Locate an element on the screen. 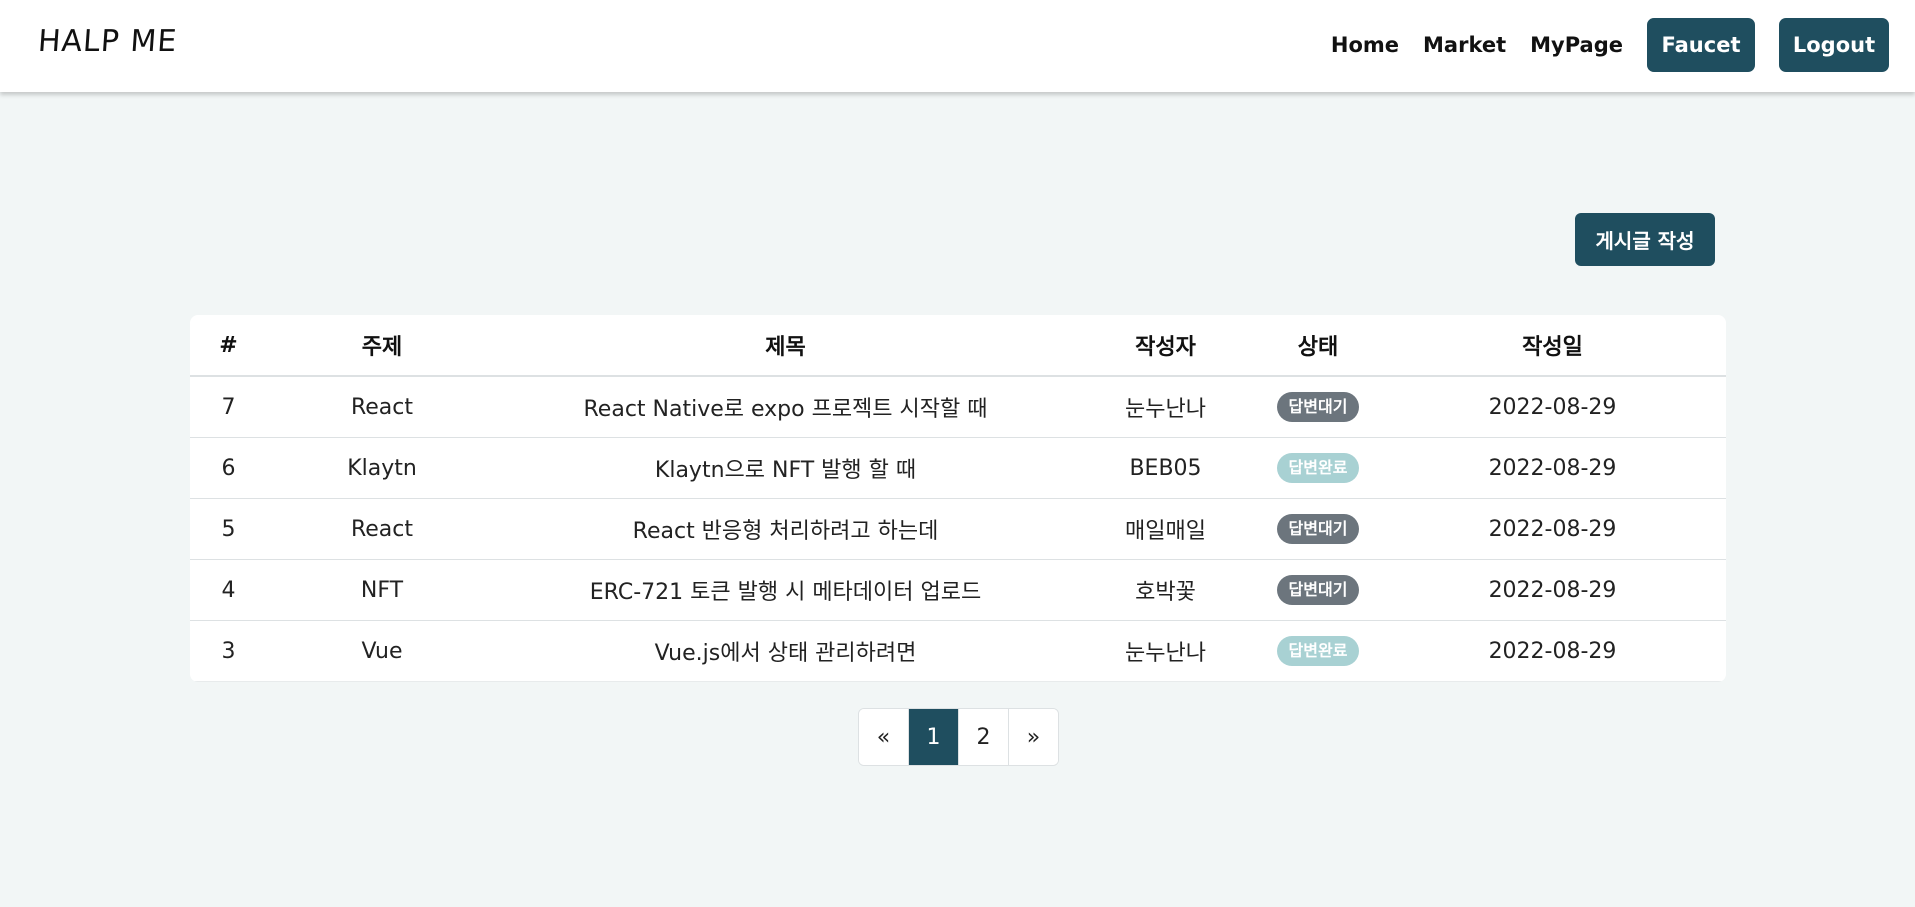 The height and width of the screenshot is (907, 1915). nav-link-home: Home is located at coordinates (1365, 45).